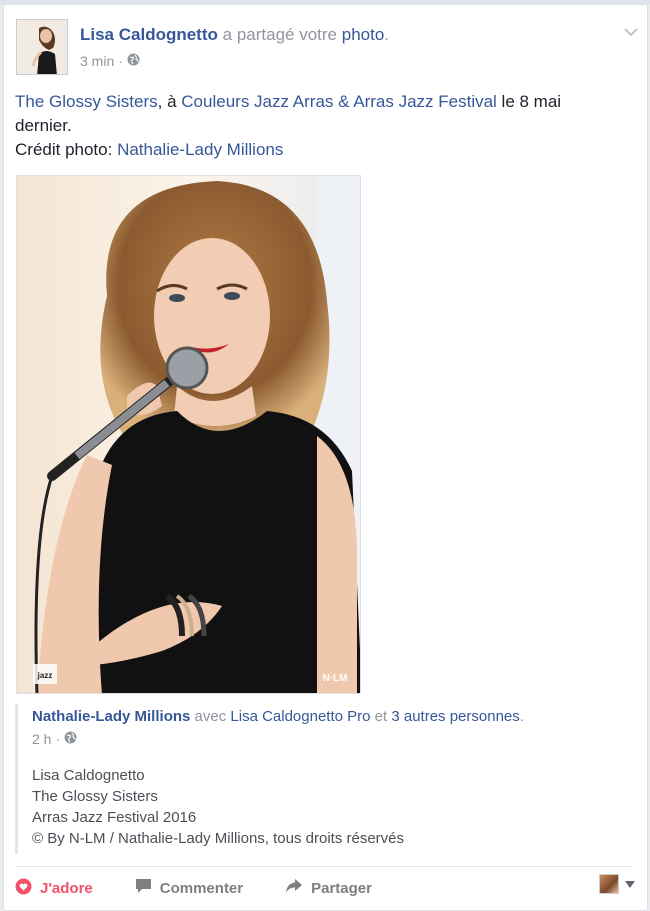 The width and height of the screenshot is (650, 911). What do you see at coordinates (114, 817) in the screenshot?
I see `desc-line: Arras Jazz Festival 2016` at bounding box center [114, 817].